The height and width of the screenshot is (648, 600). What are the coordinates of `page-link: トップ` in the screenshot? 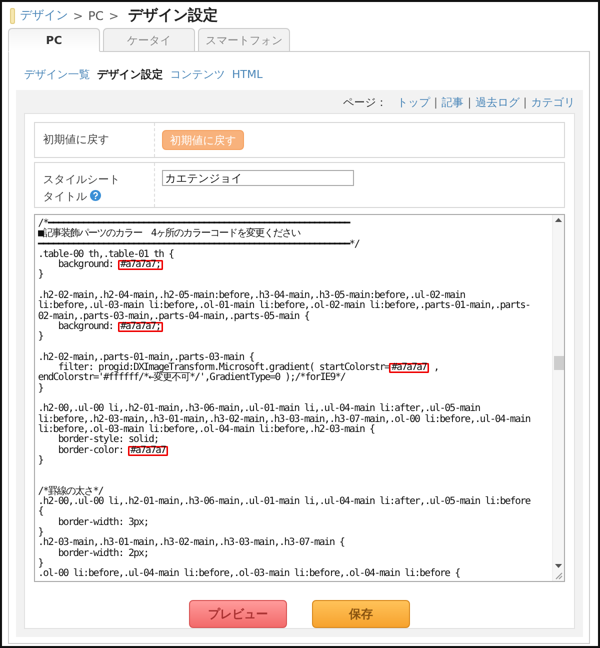 It's located at (413, 102).